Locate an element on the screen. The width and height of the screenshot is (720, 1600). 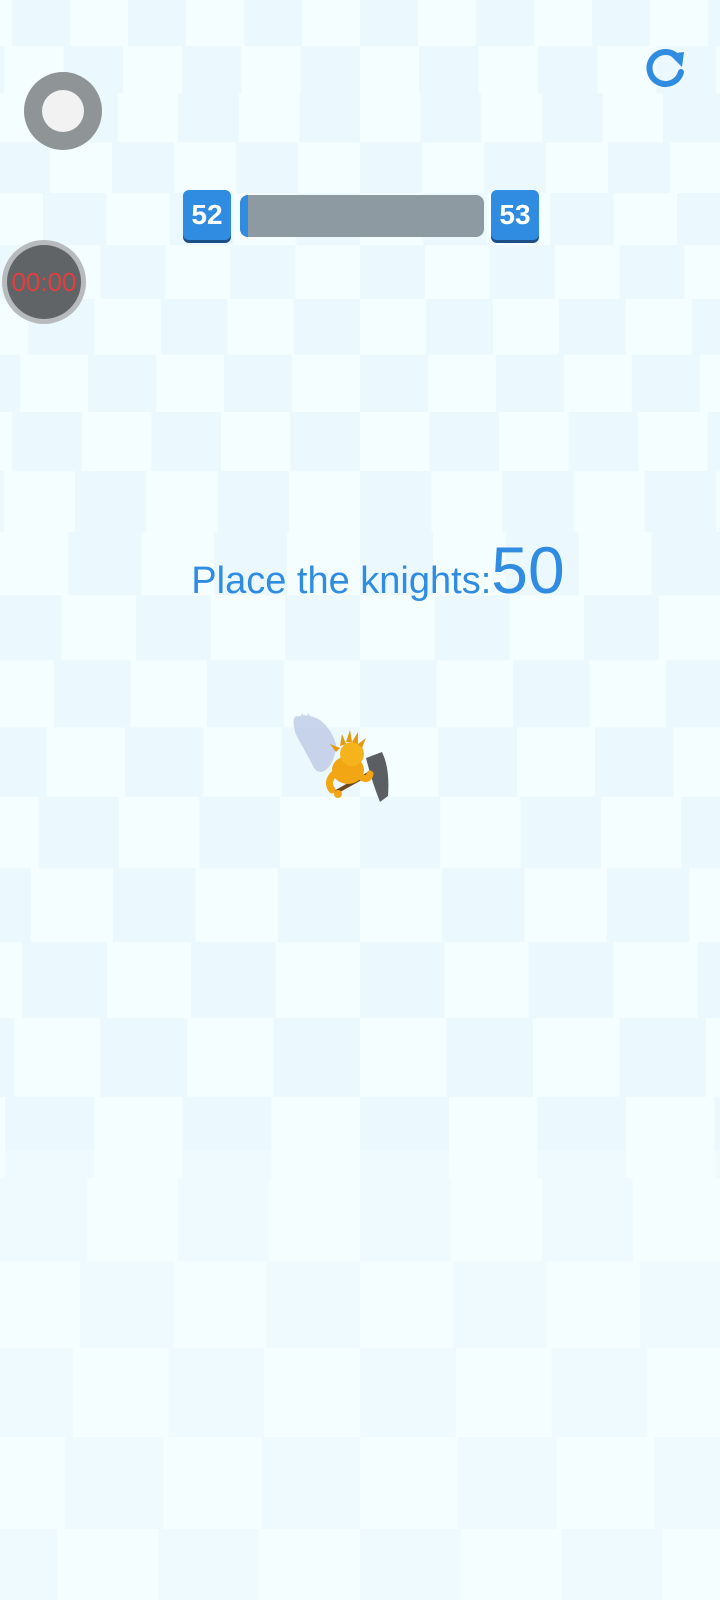
record-toggle-button is located at coordinates (63, 111).